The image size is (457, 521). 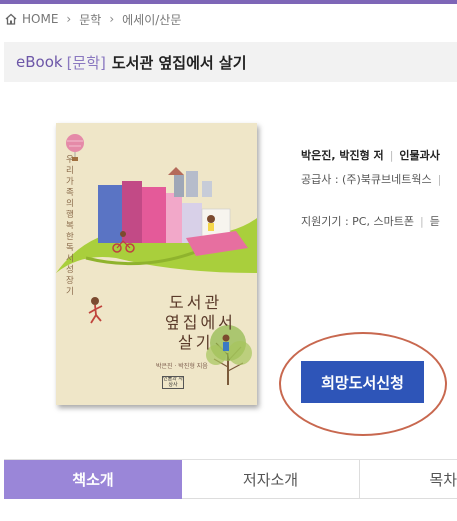 I want to click on breadcrumb-home: HOME, so click(x=40, y=19).